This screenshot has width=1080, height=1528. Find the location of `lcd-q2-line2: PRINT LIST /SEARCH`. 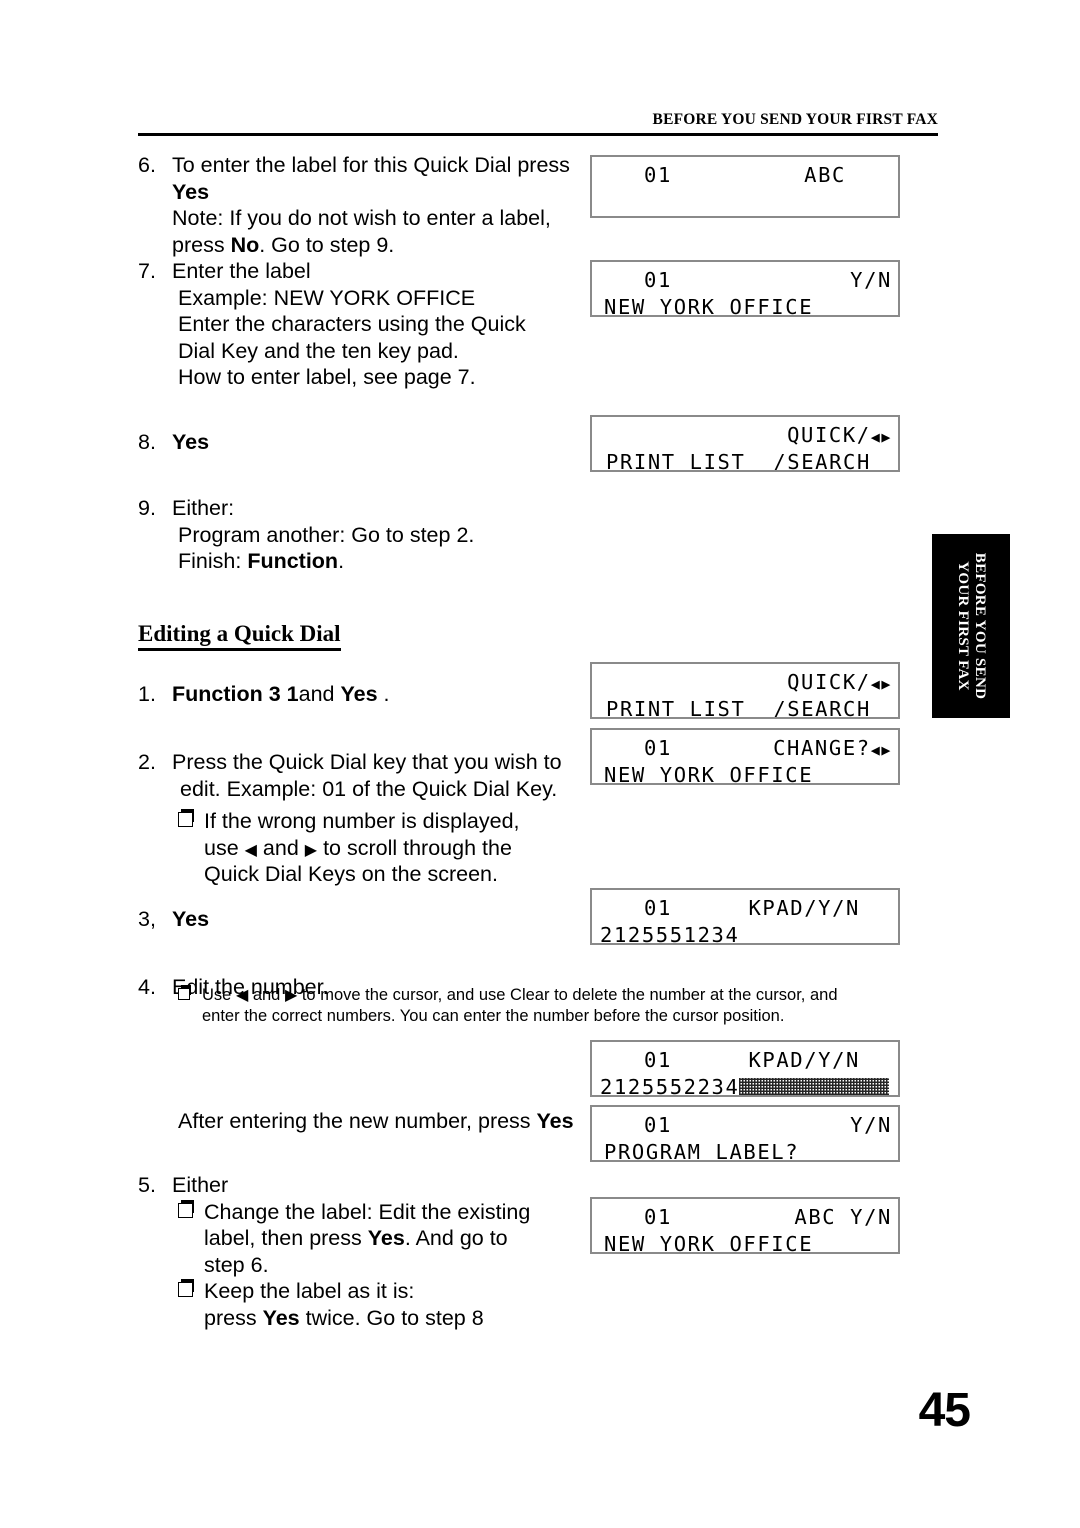

lcd-q2-line2: PRINT LIST /SEARCH is located at coordinates (745, 708).